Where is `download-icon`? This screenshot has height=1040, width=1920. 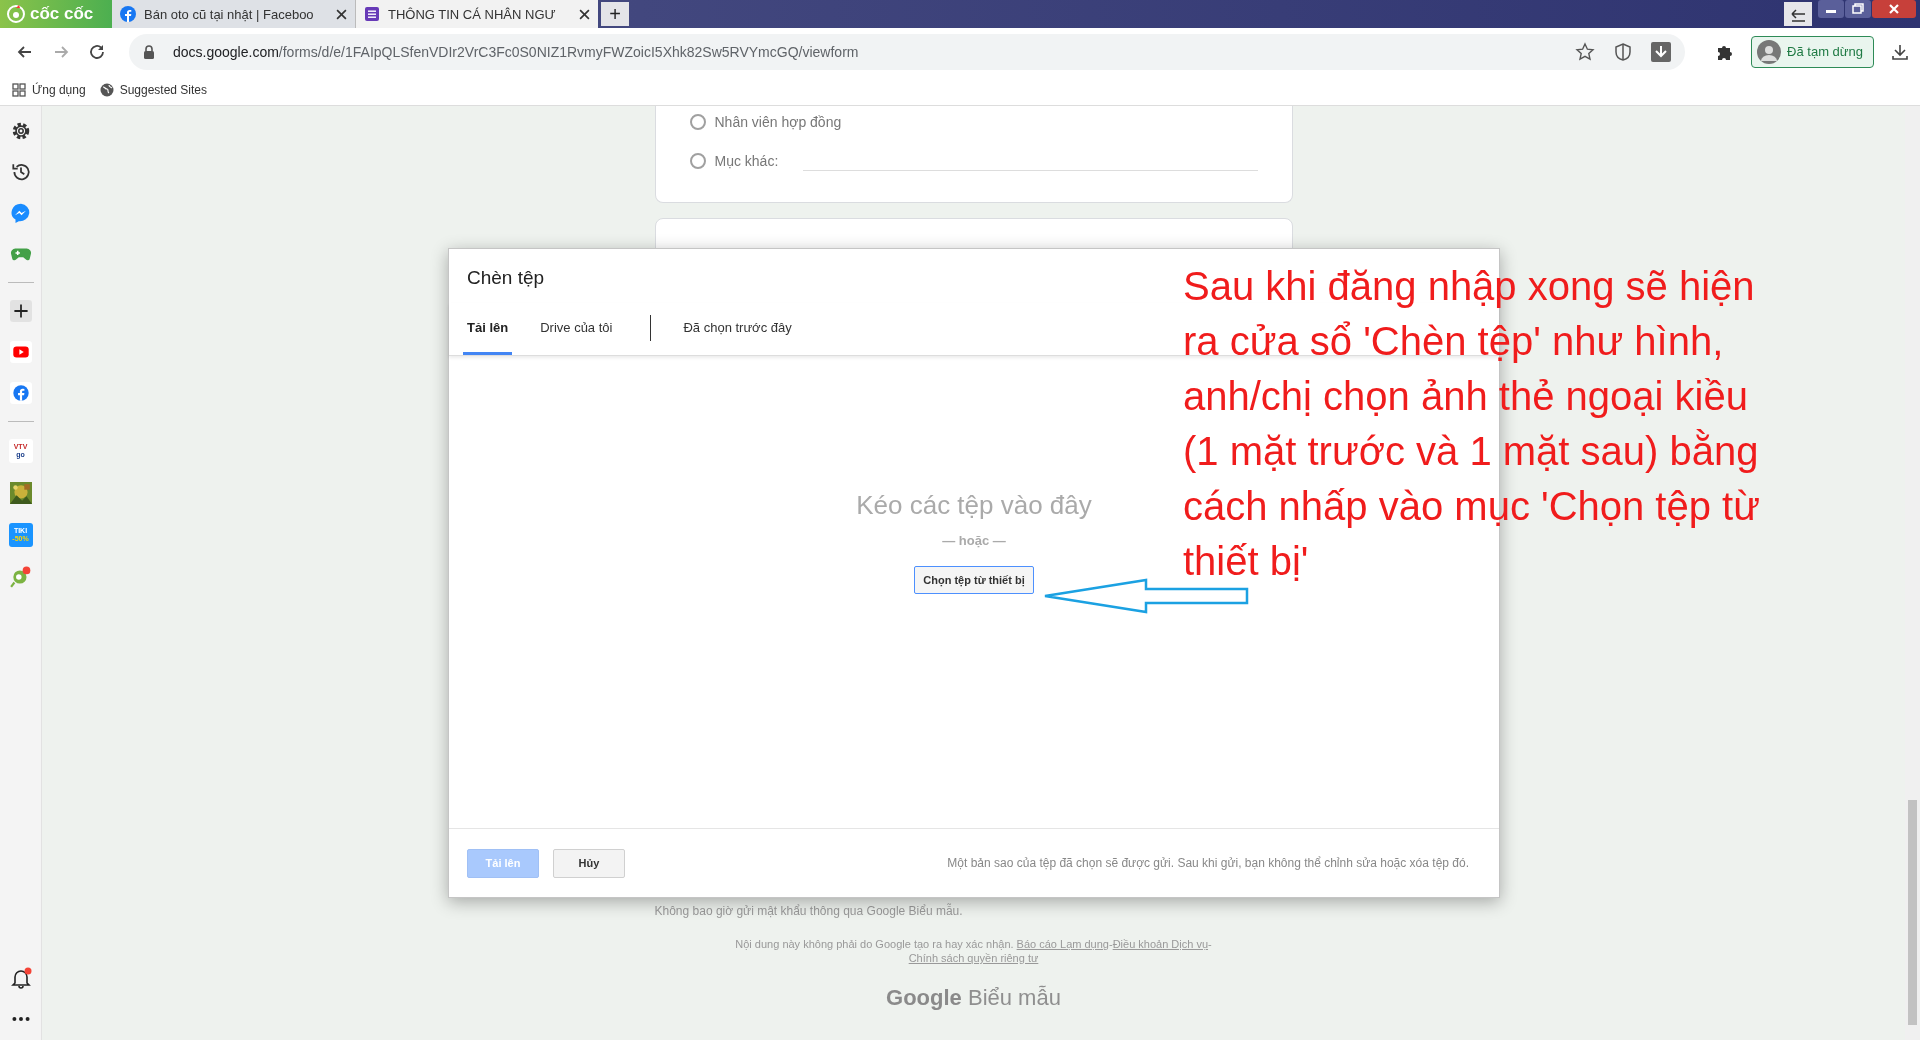
download-icon is located at coordinates (1661, 51).